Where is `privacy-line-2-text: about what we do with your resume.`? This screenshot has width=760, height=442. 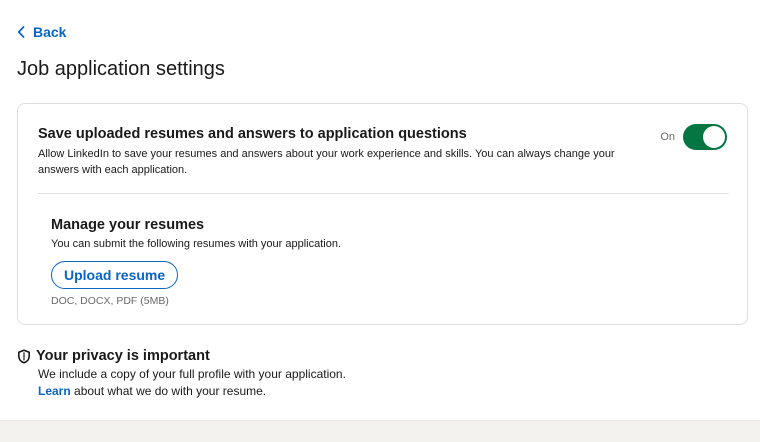 privacy-line-2-text: about what we do with your resume. is located at coordinates (168, 391).